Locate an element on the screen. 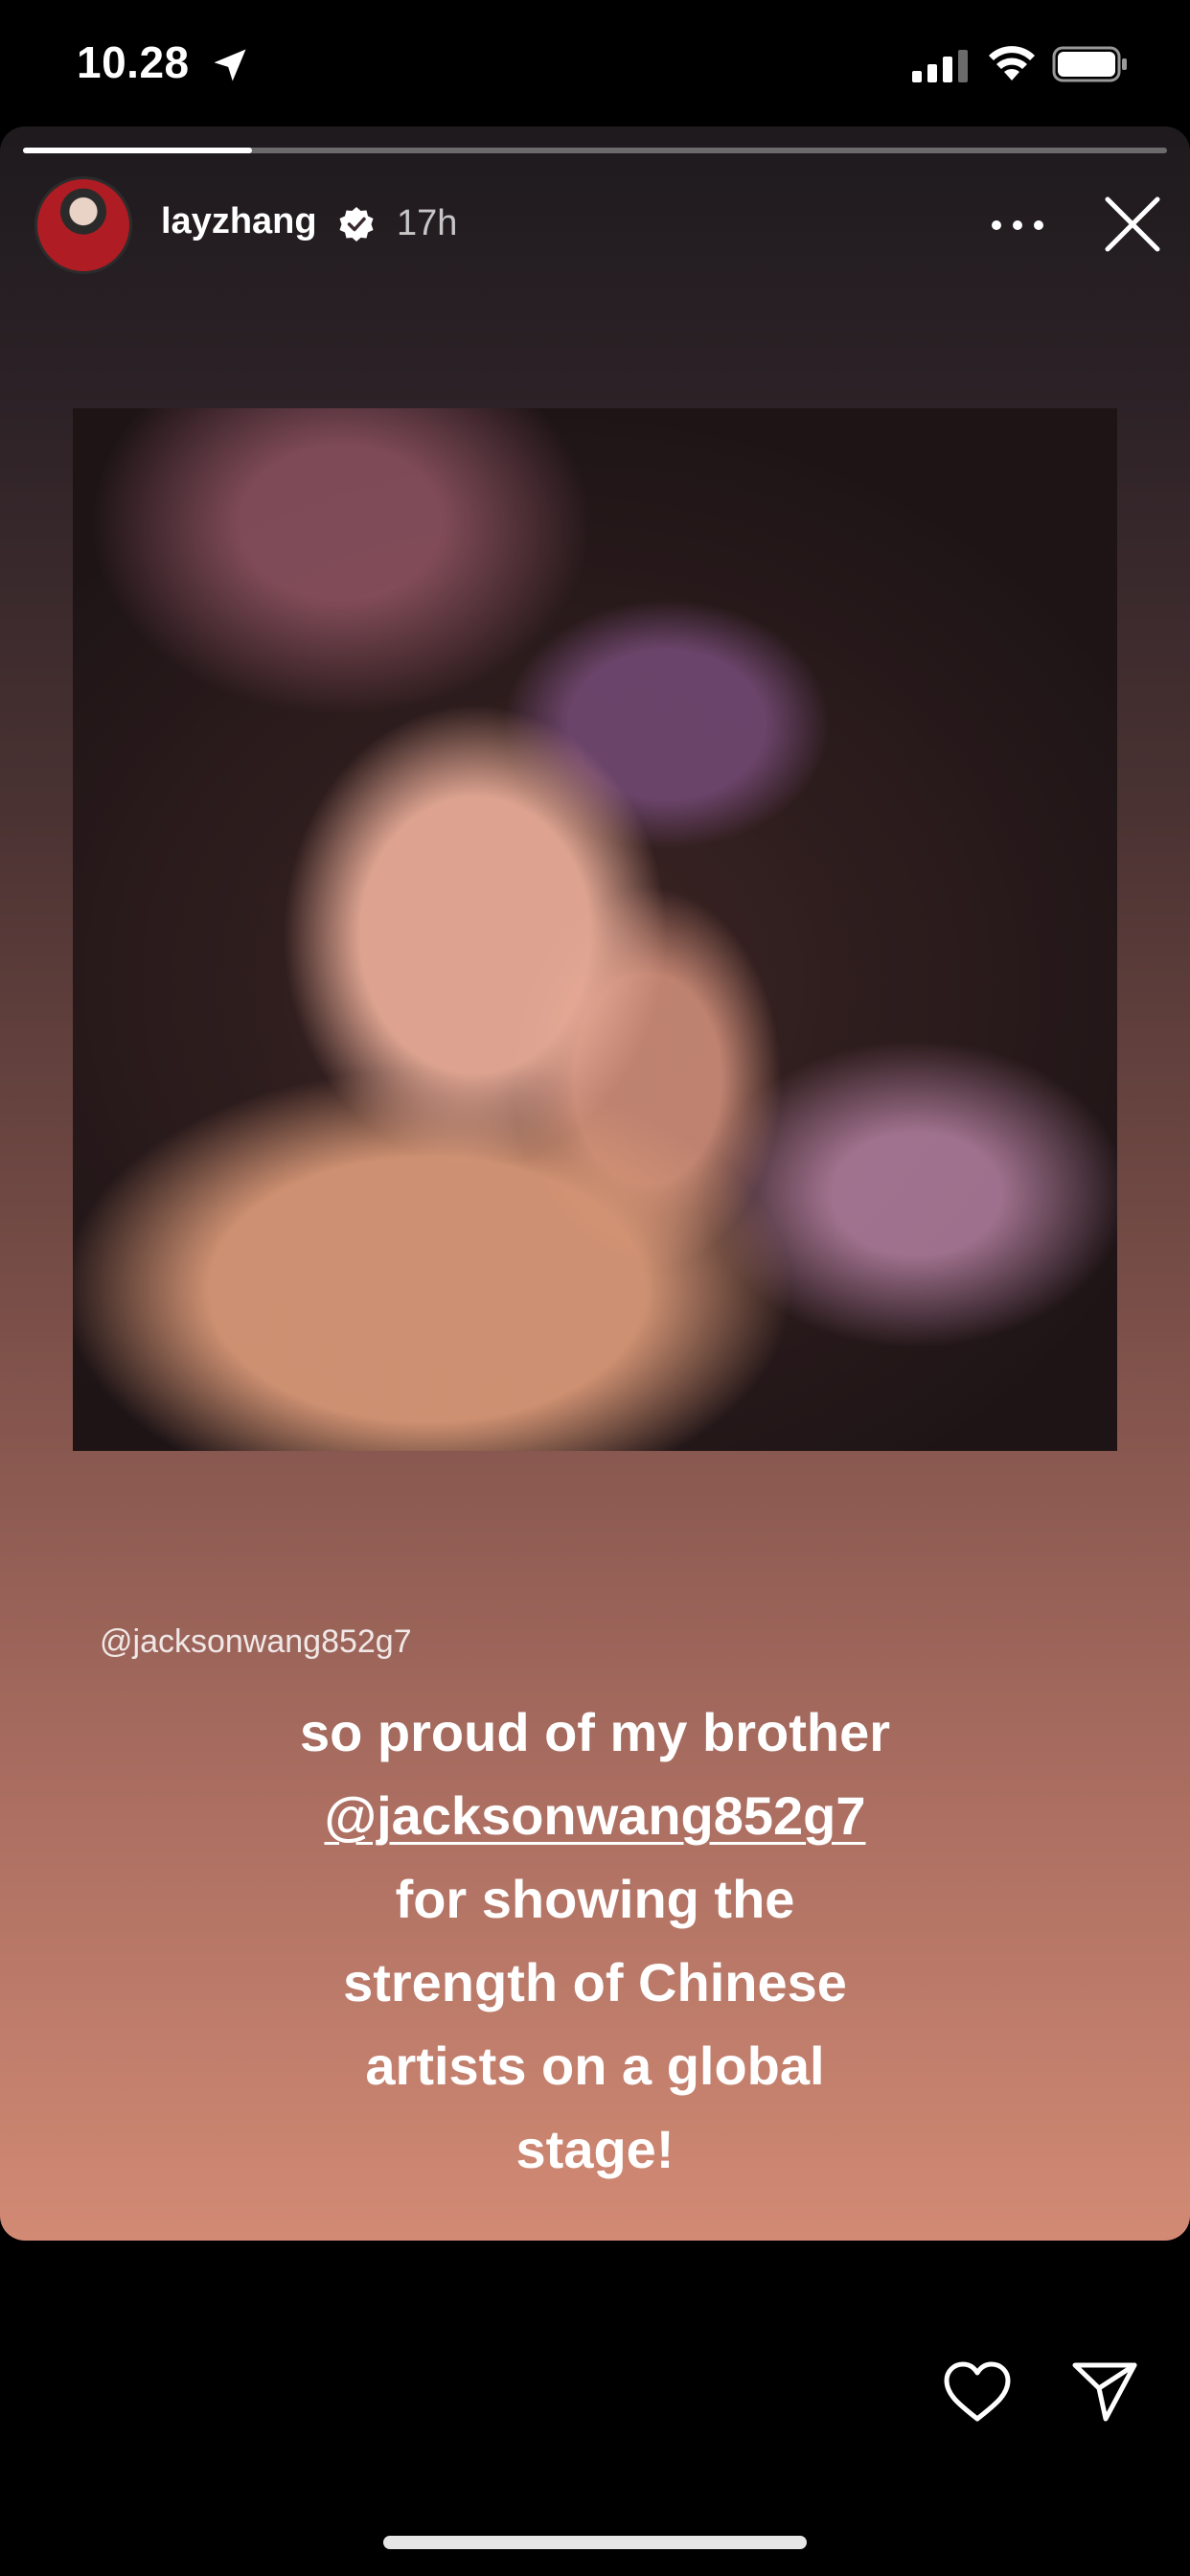 The image size is (1190, 2576). location-arrow-icon is located at coordinates (230, 65).